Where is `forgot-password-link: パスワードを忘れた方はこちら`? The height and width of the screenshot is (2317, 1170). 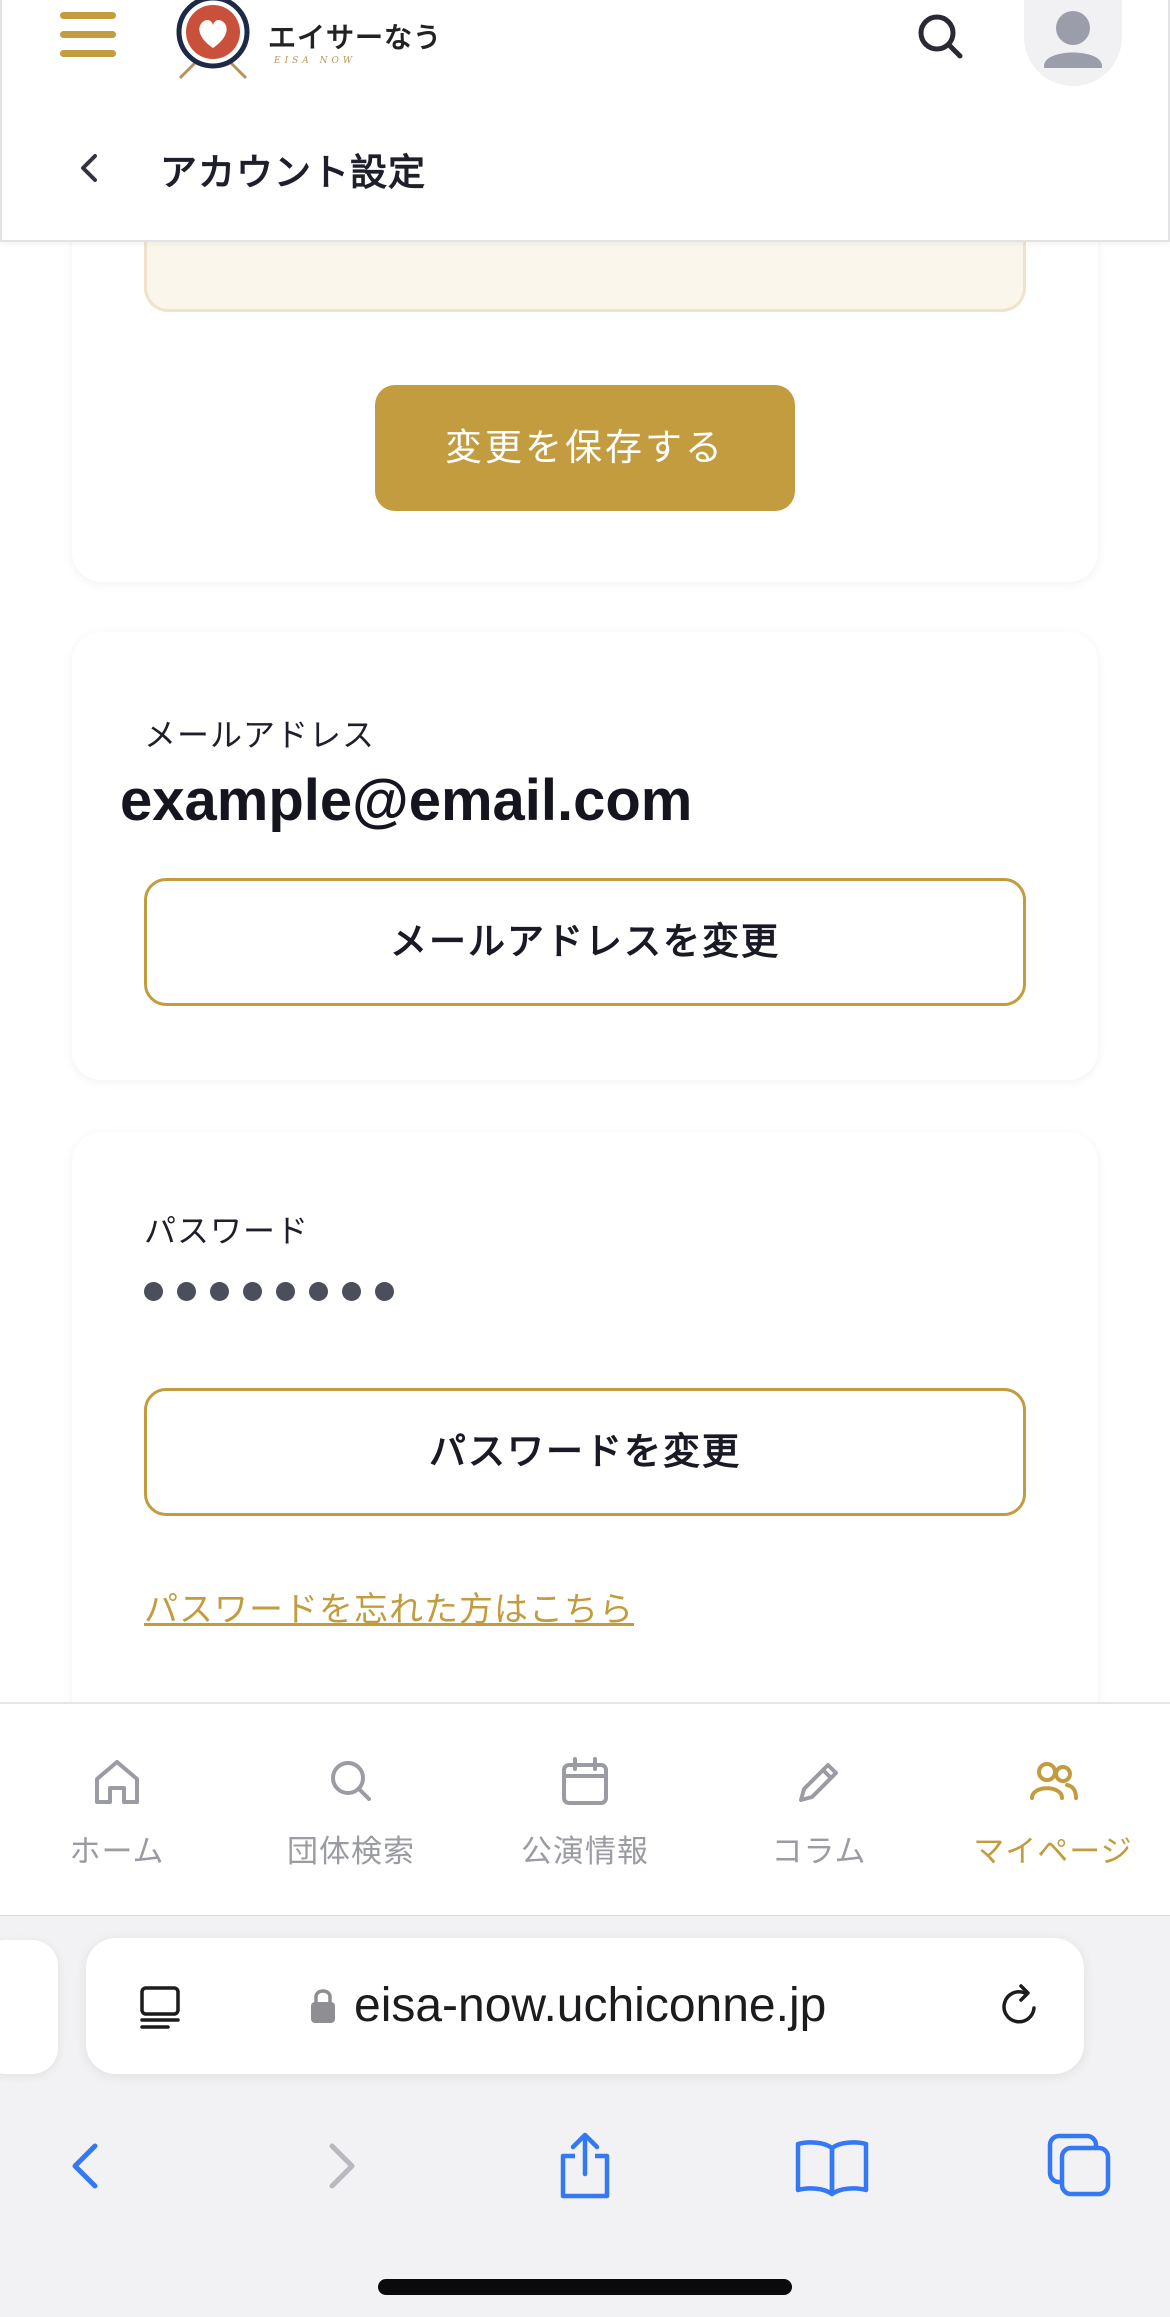 forgot-password-link: パスワードを忘れた方はこちら is located at coordinates (389, 1606).